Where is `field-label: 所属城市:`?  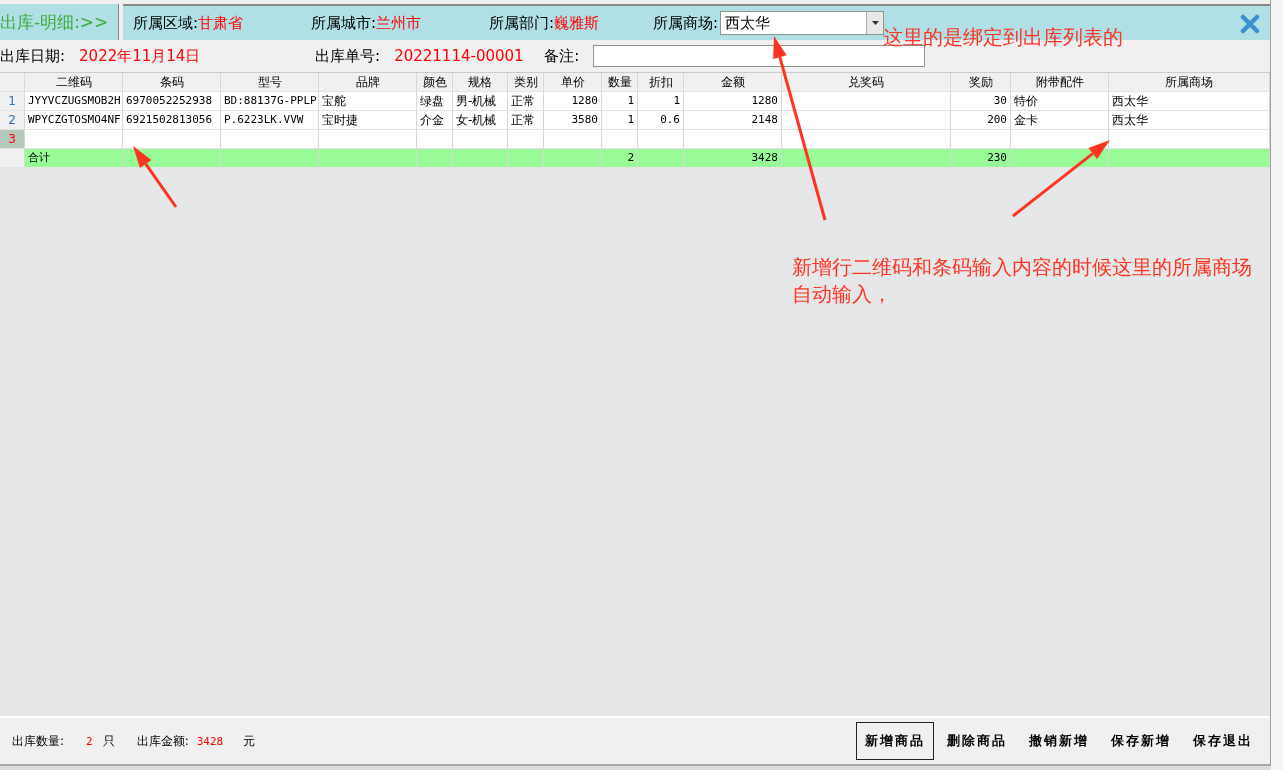
field-label: 所属城市: is located at coordinates (344, 23).